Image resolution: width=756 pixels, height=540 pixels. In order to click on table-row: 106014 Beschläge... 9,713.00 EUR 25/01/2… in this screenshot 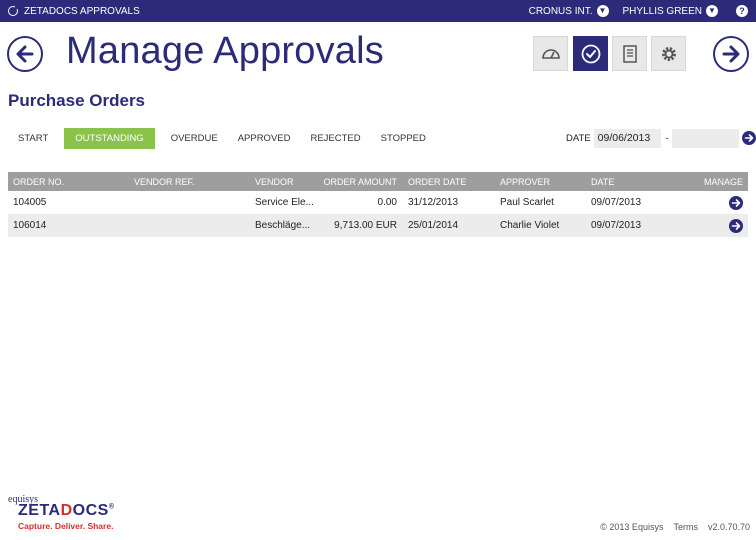, I will do `click(378, 225)`.